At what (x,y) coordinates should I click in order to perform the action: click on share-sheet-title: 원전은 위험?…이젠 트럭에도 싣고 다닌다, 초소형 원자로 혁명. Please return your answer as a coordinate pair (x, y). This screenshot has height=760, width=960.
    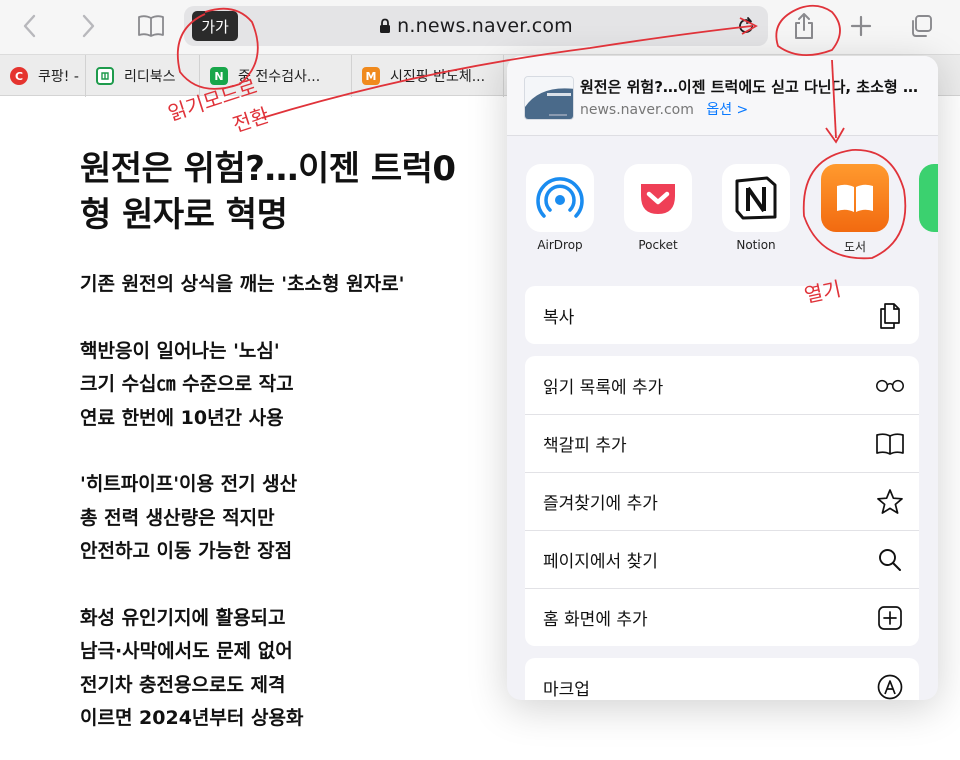
    Looking at the image, I should click on (753, 87).